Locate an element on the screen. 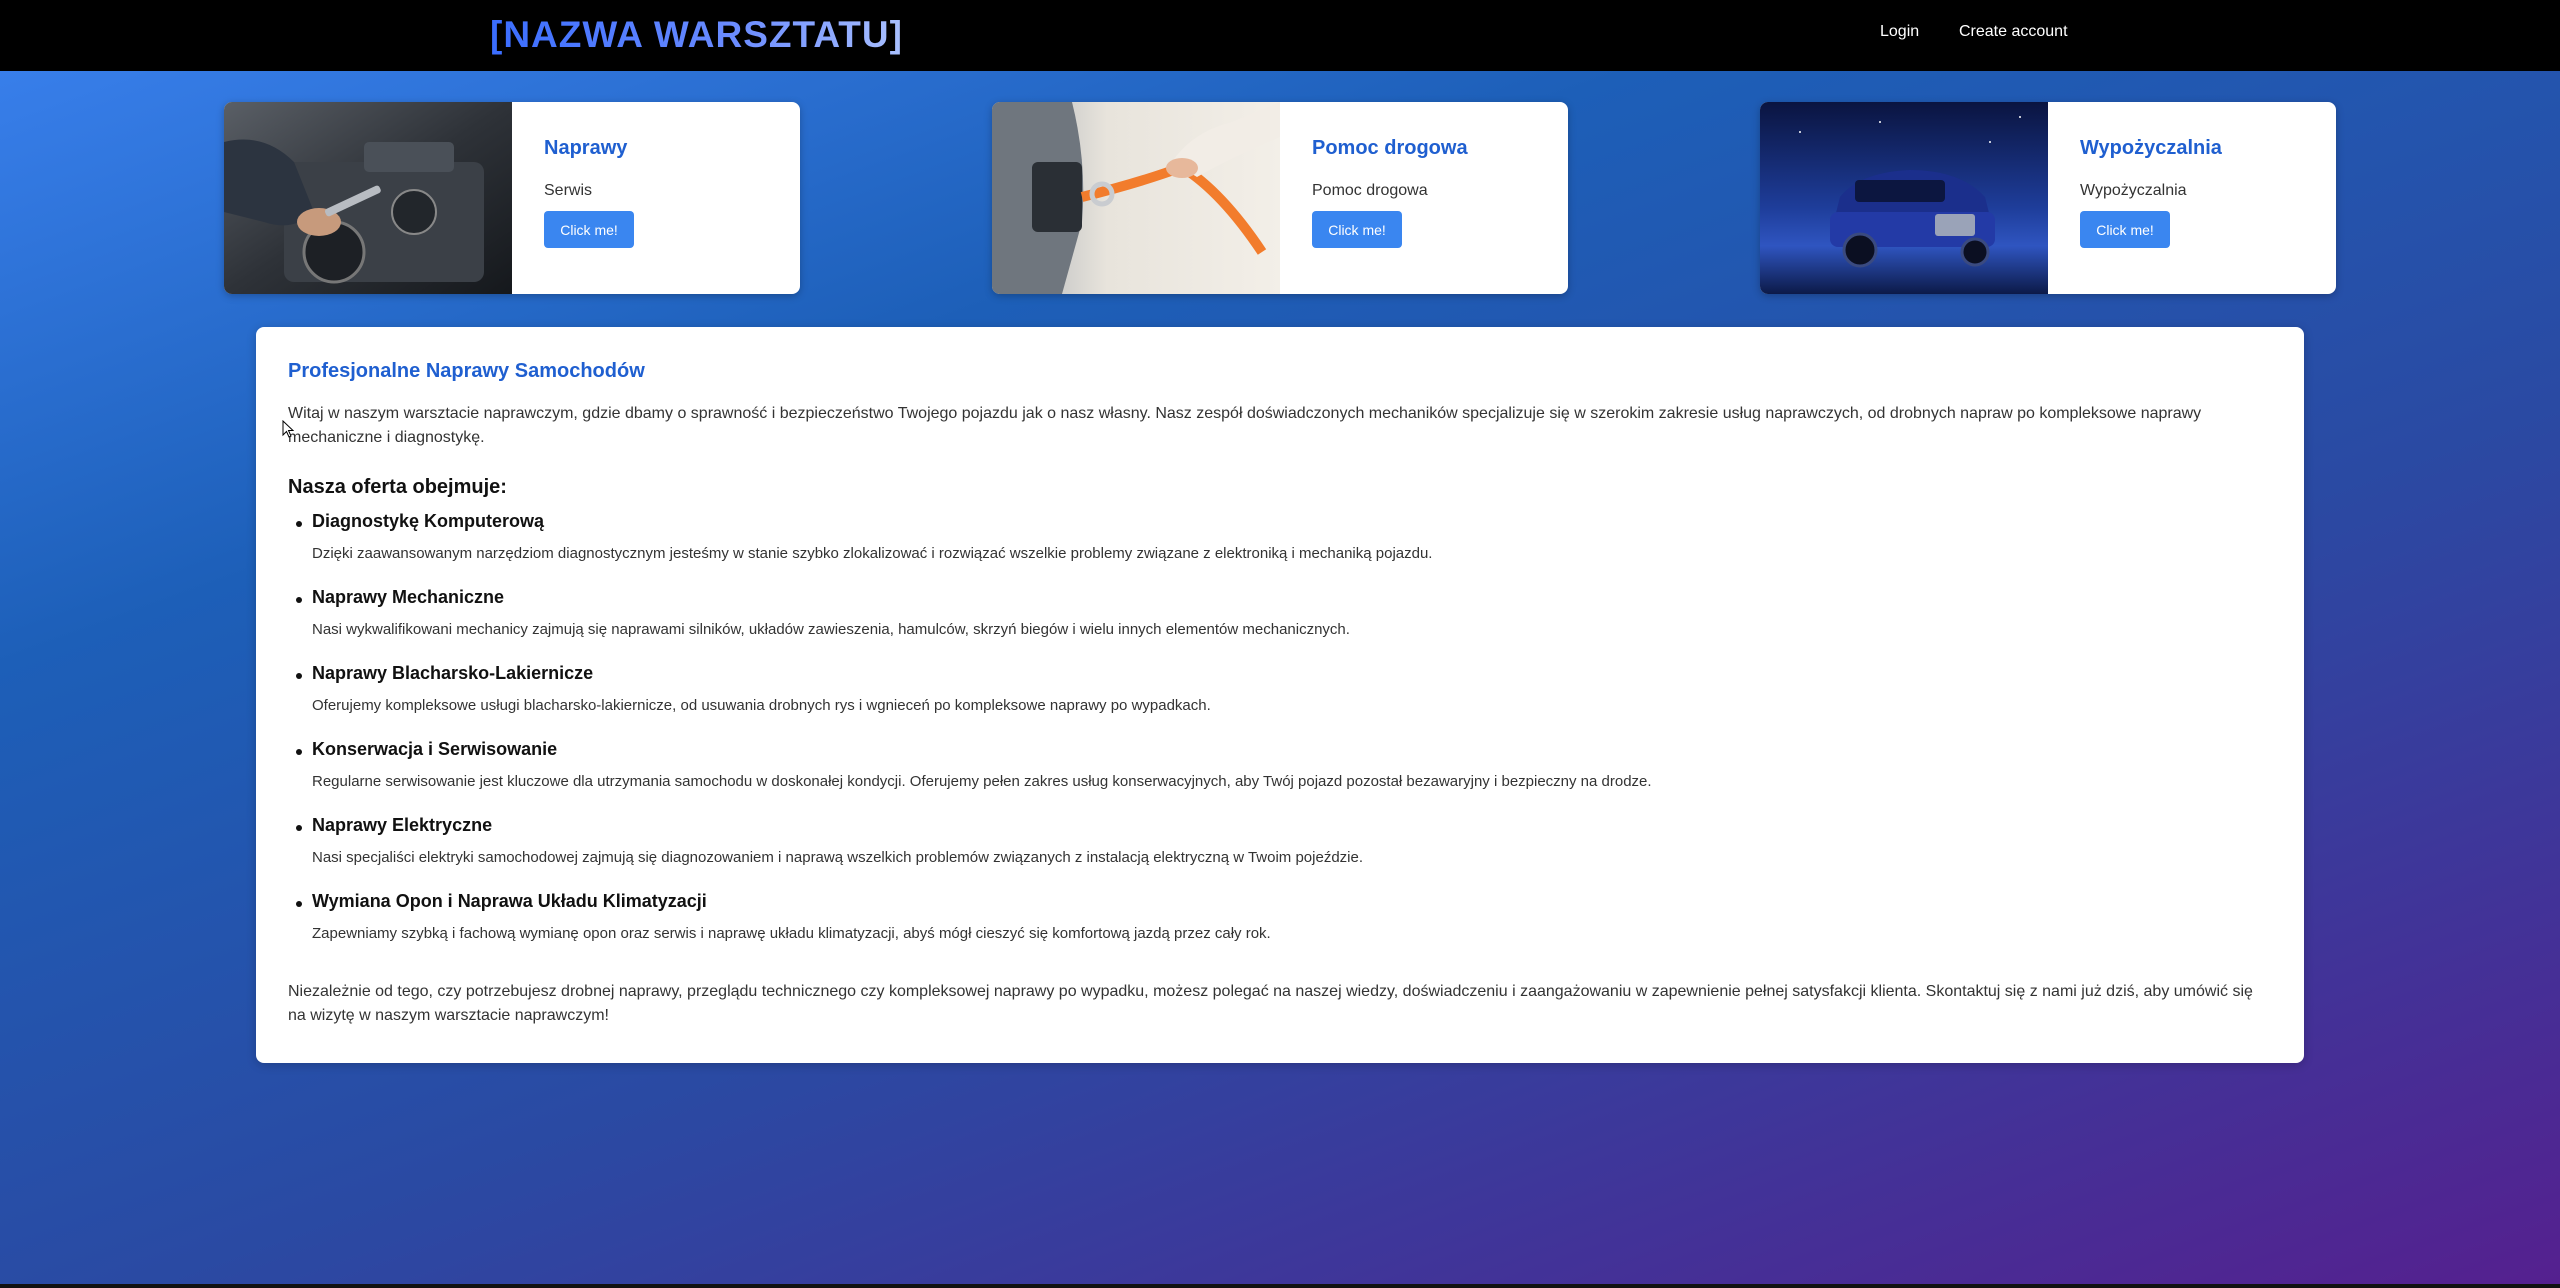  service-card-naprawy: Naprawy Serwis Click me! is located at coordinates (512, 198).